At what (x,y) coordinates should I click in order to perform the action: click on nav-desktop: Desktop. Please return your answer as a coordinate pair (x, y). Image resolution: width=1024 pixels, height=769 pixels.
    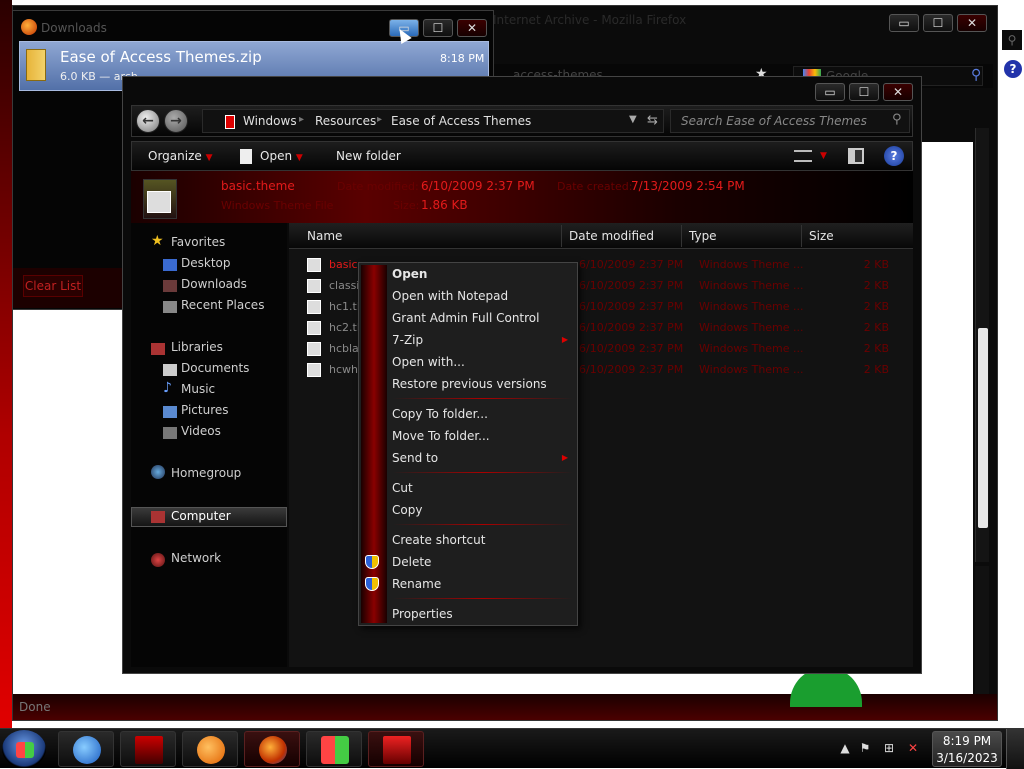
    Looking at the image, I should click on (206, 263).